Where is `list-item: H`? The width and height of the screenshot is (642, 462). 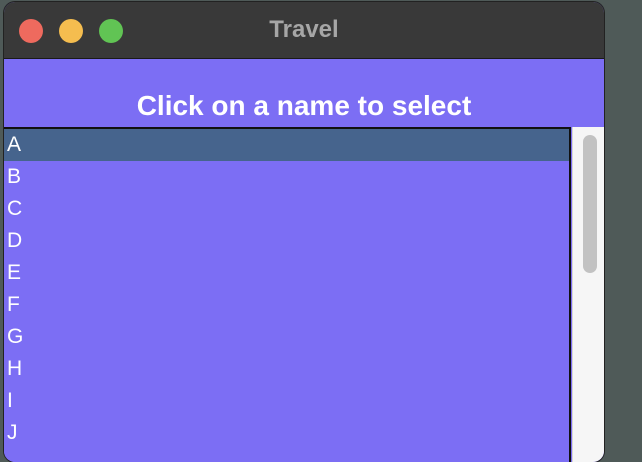
list-item: H is located at coordinates (286, 369).